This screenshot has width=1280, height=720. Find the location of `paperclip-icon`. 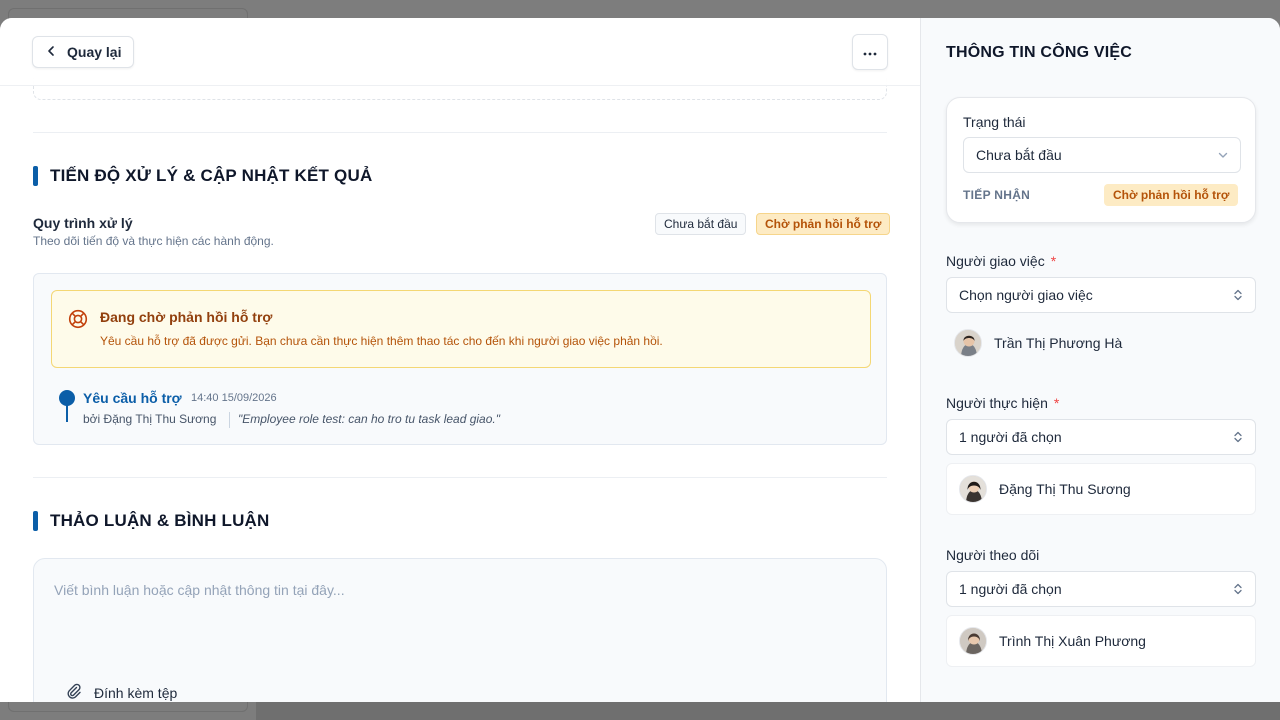

paperclip-icon is located at coordinates (74, 692).